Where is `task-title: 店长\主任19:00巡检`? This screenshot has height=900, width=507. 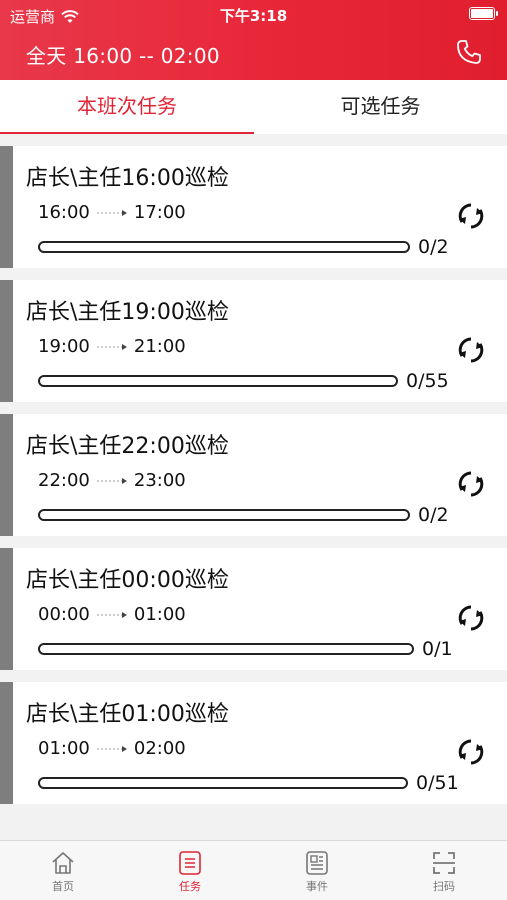
task-title: 店长\主任19:00巡检 is located at coordinates (127, 312).